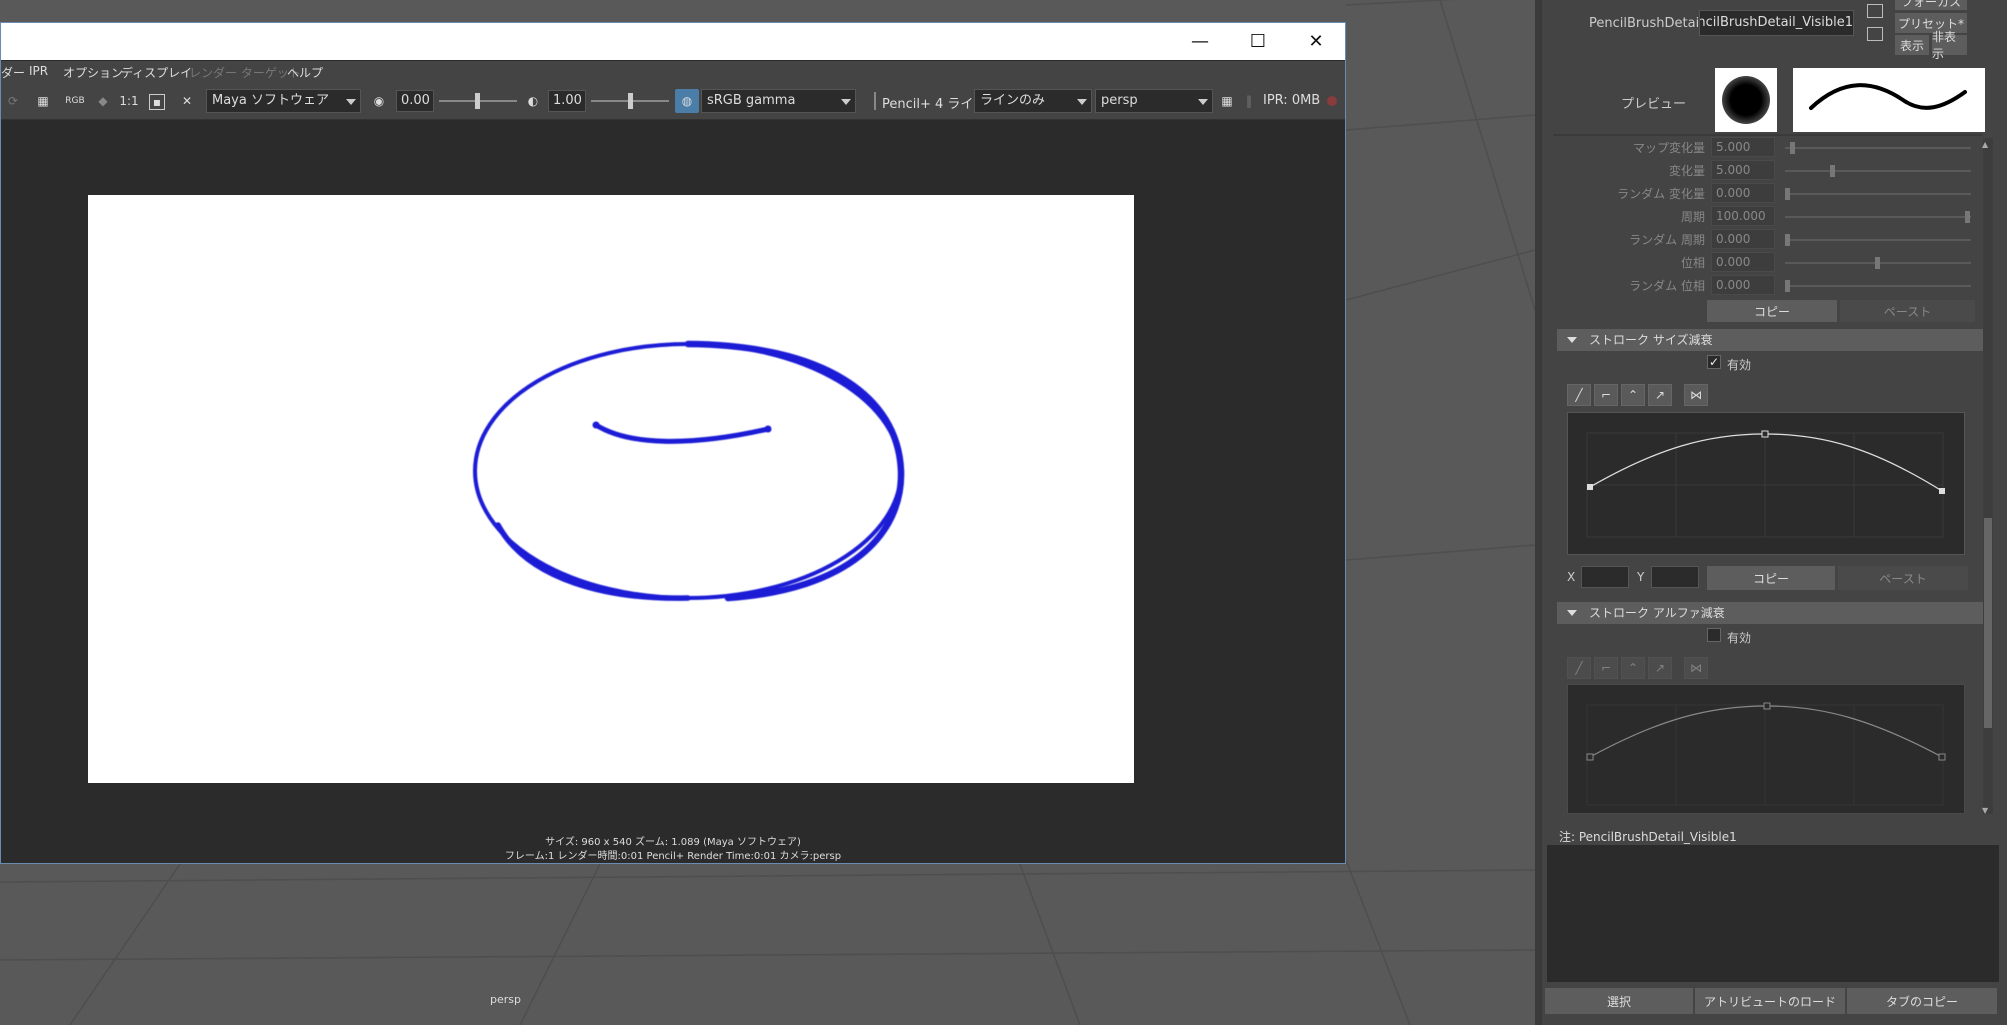  What do you see at coordinates (673, 41) in the screenshot?
I see `render-window-titlebar: — ☐ ✕` at bounding box center [673, 41].